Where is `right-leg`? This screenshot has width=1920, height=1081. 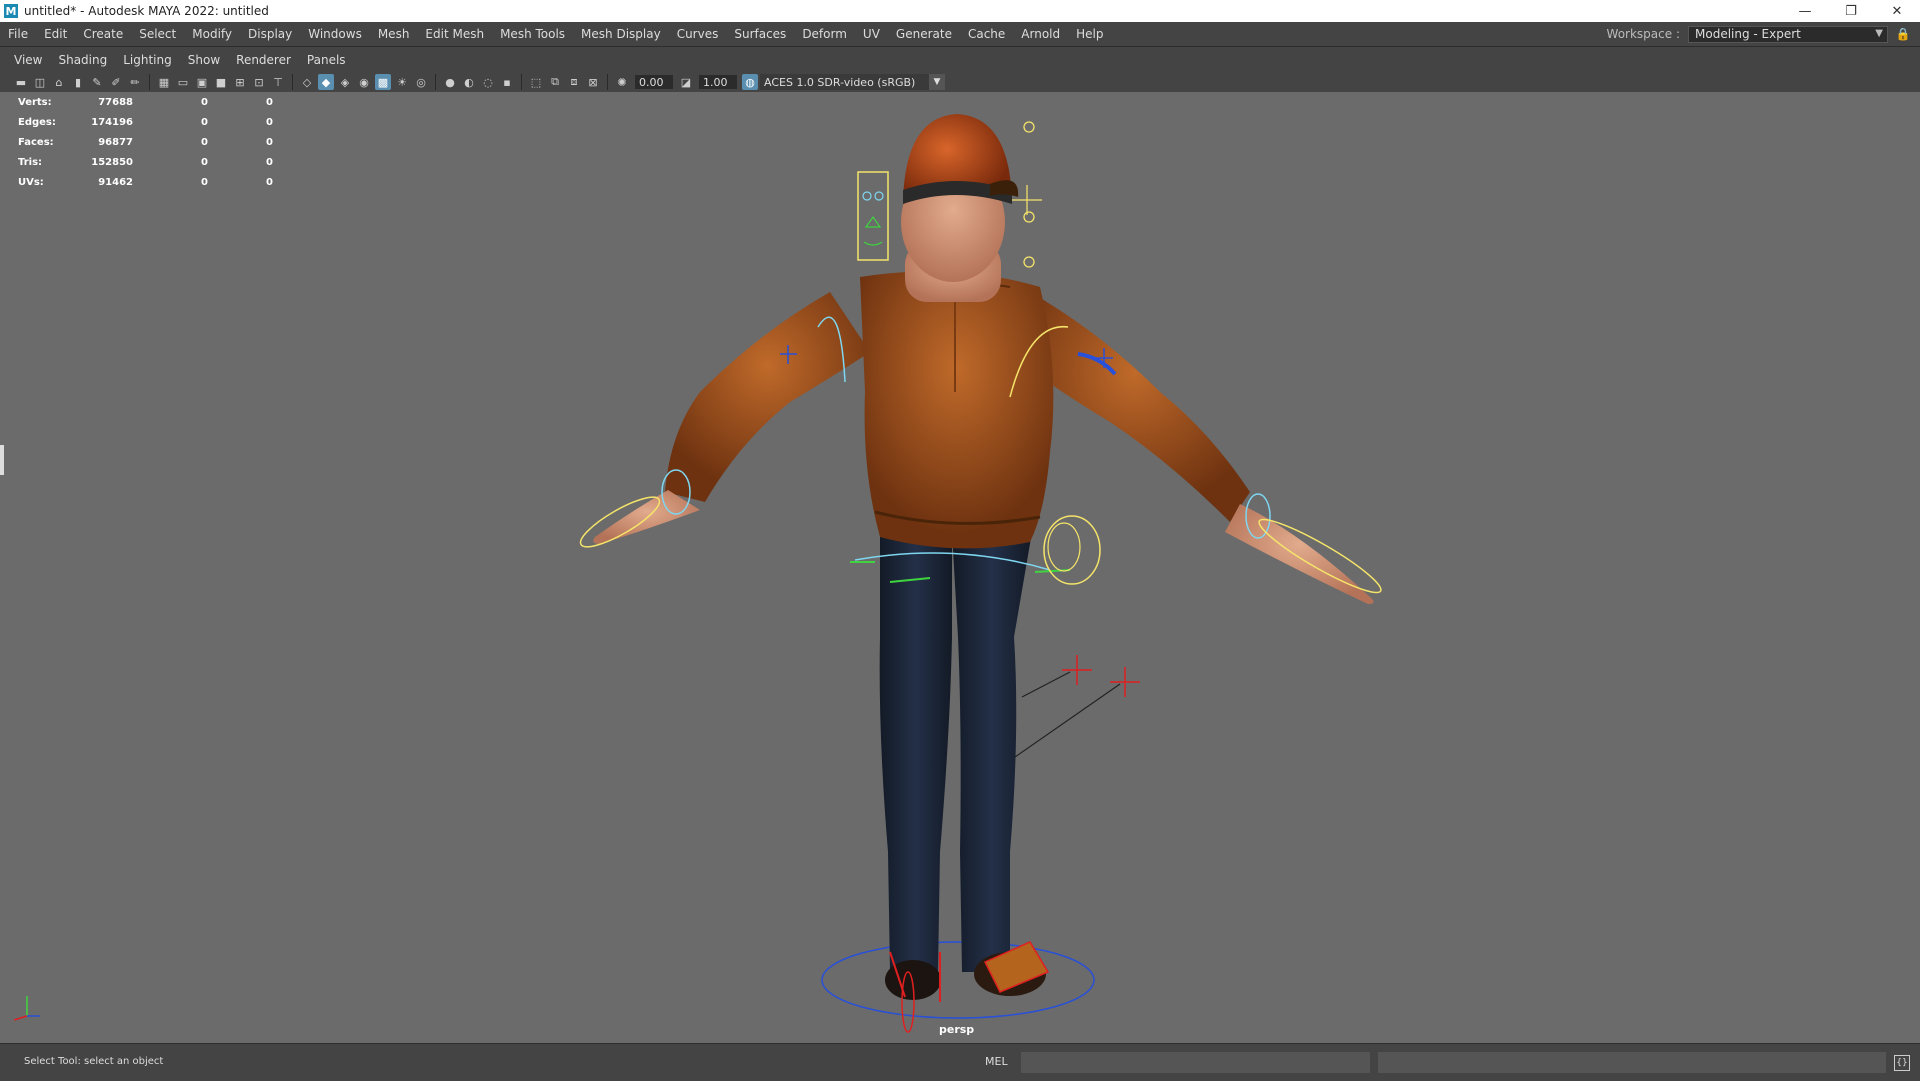 right-leg is located at coordinates (992, 752).